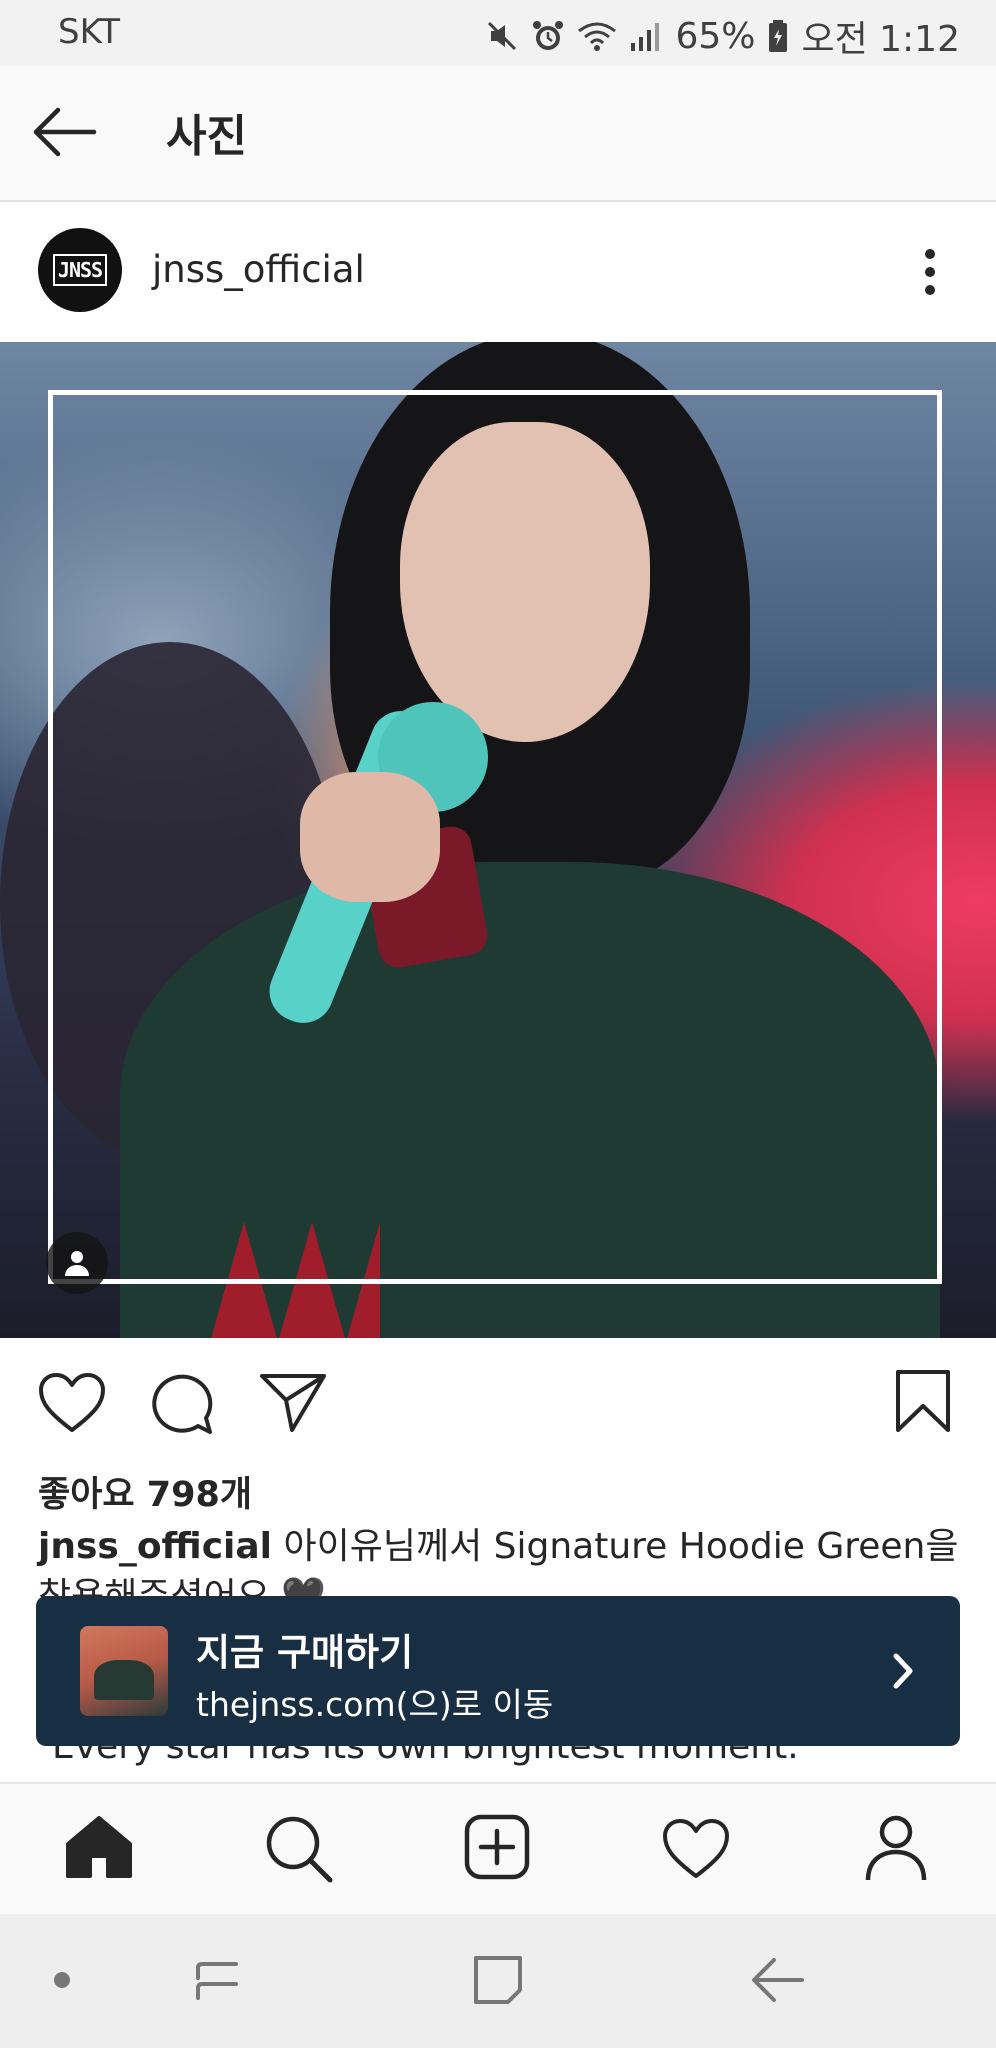 Image resolution: width=996 pixels, height=2048 pixels. What do you see at coordinates (72, 1403) in the screenshot?
I see `like-heart-icon` at bounding box center [72, 1403].